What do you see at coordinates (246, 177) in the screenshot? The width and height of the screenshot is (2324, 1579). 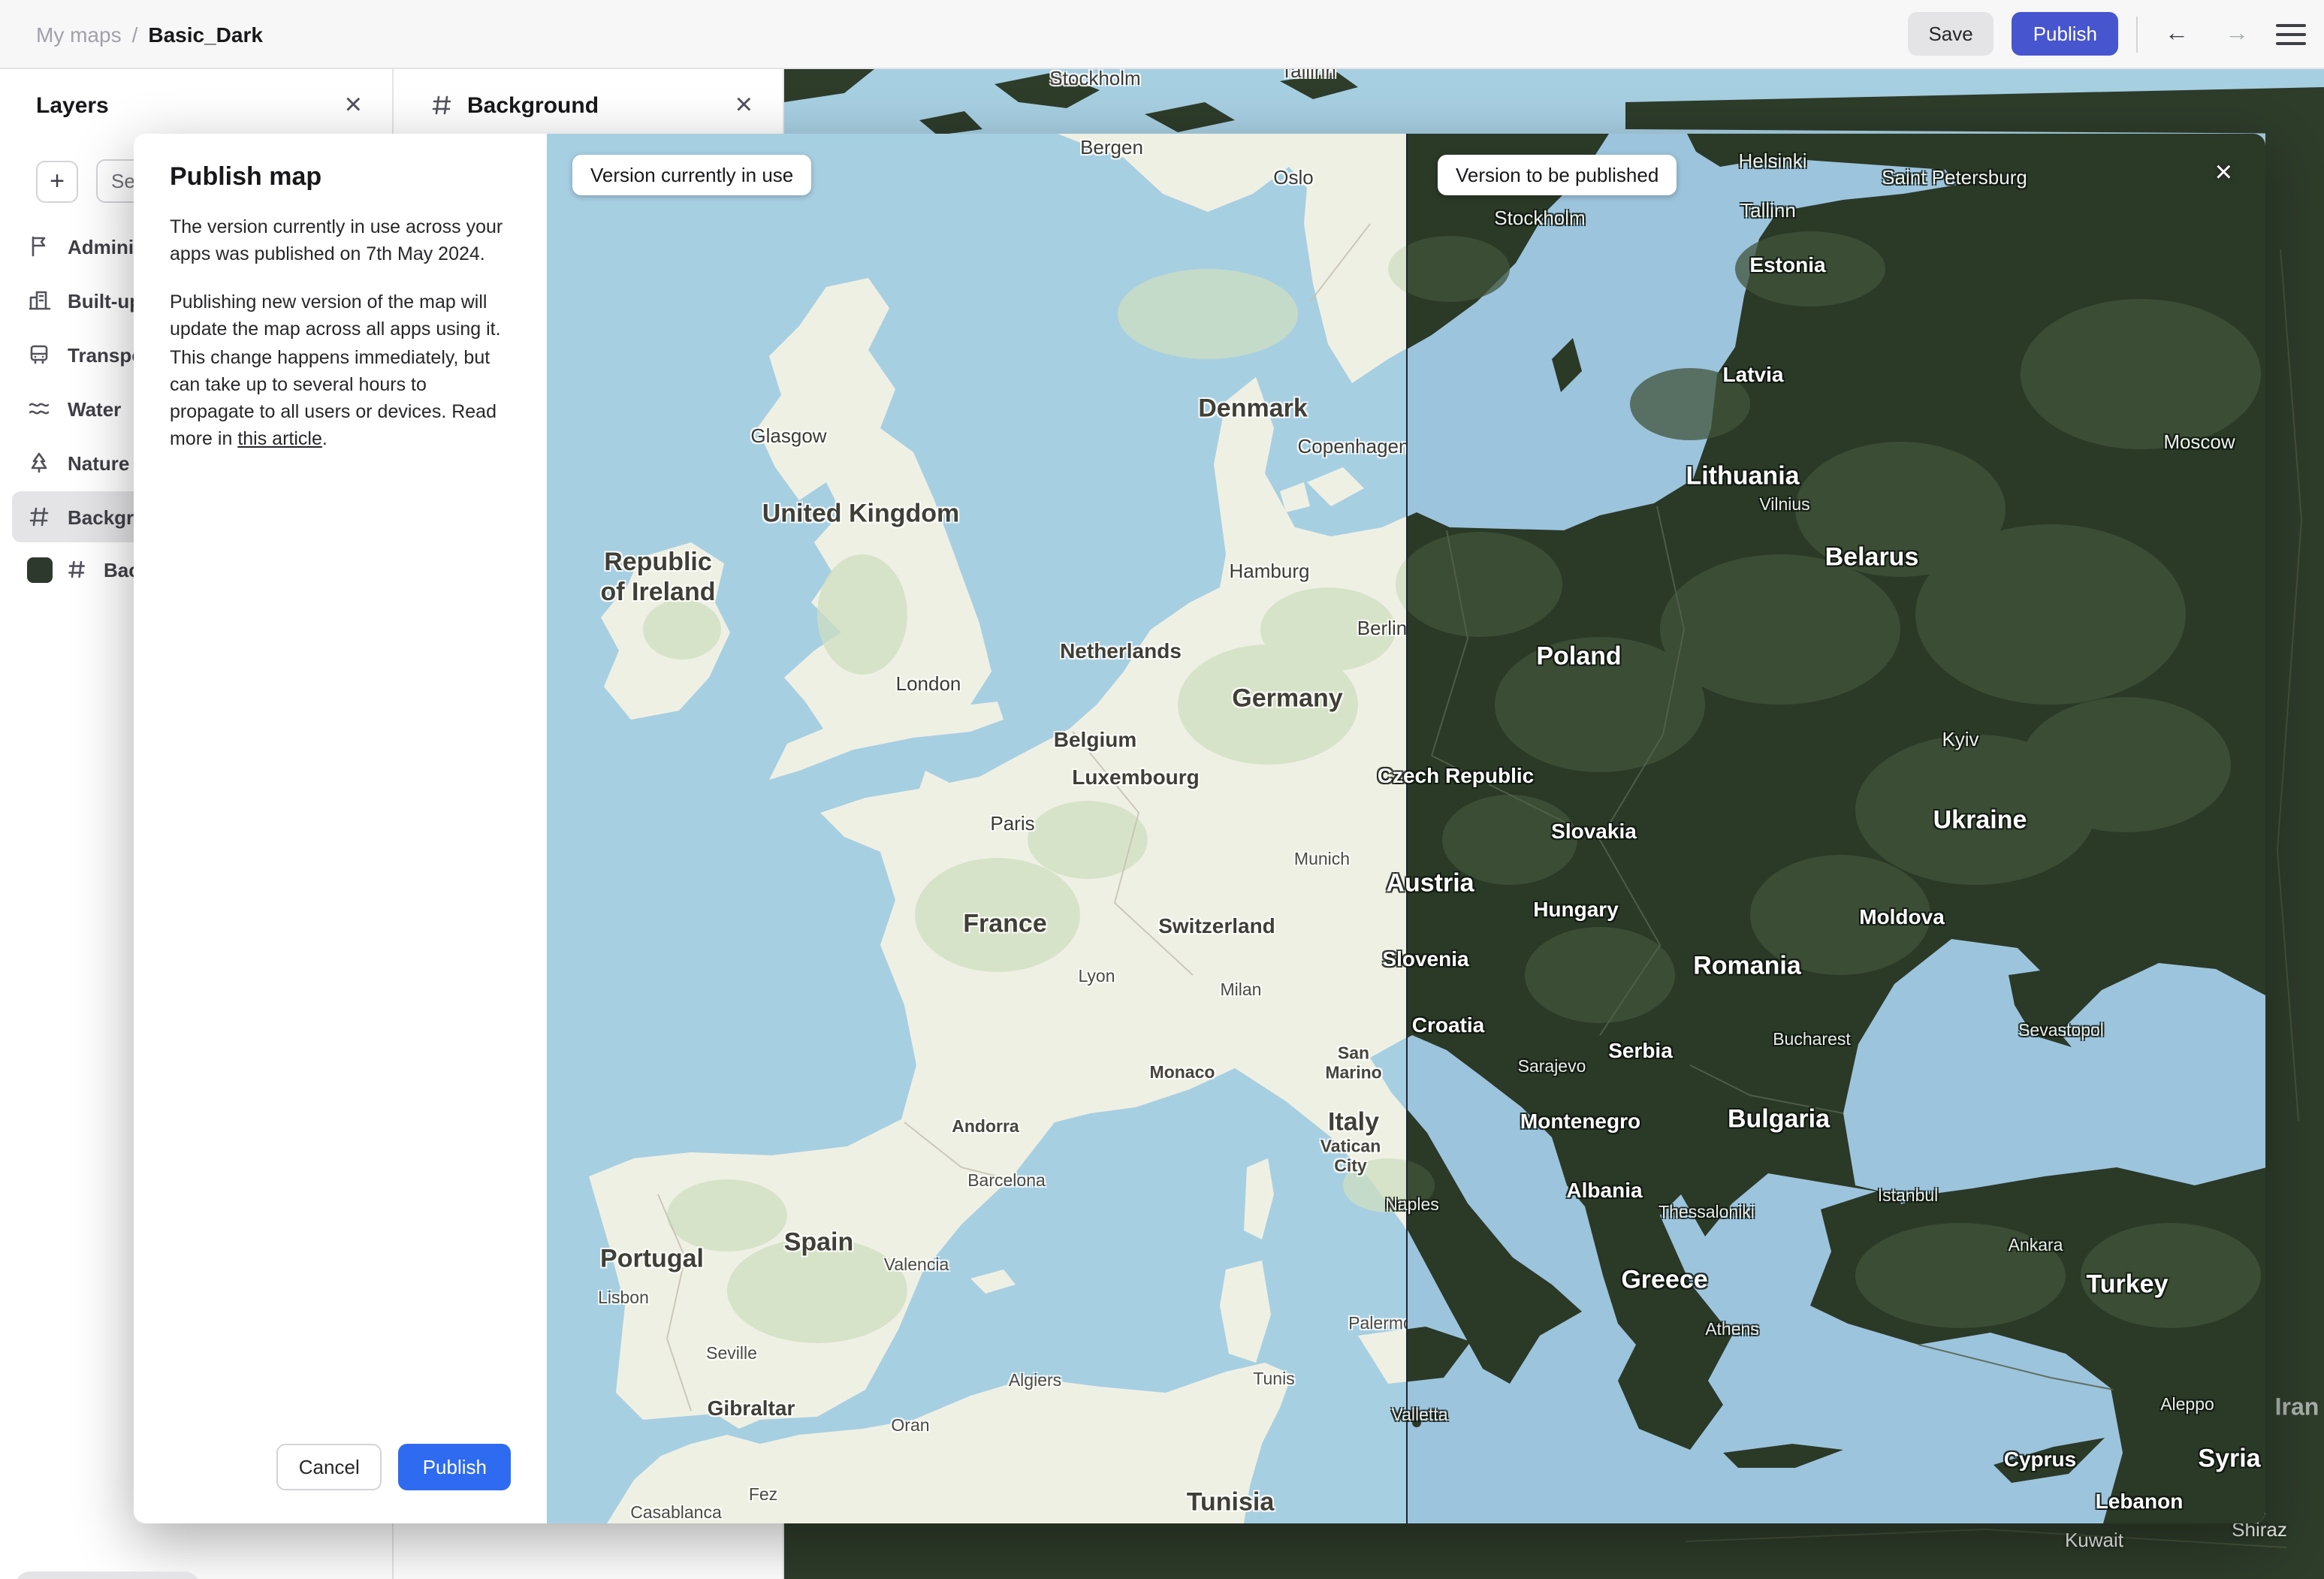 I see `dialog-title: Publish map` at bounding box center [246, 177].